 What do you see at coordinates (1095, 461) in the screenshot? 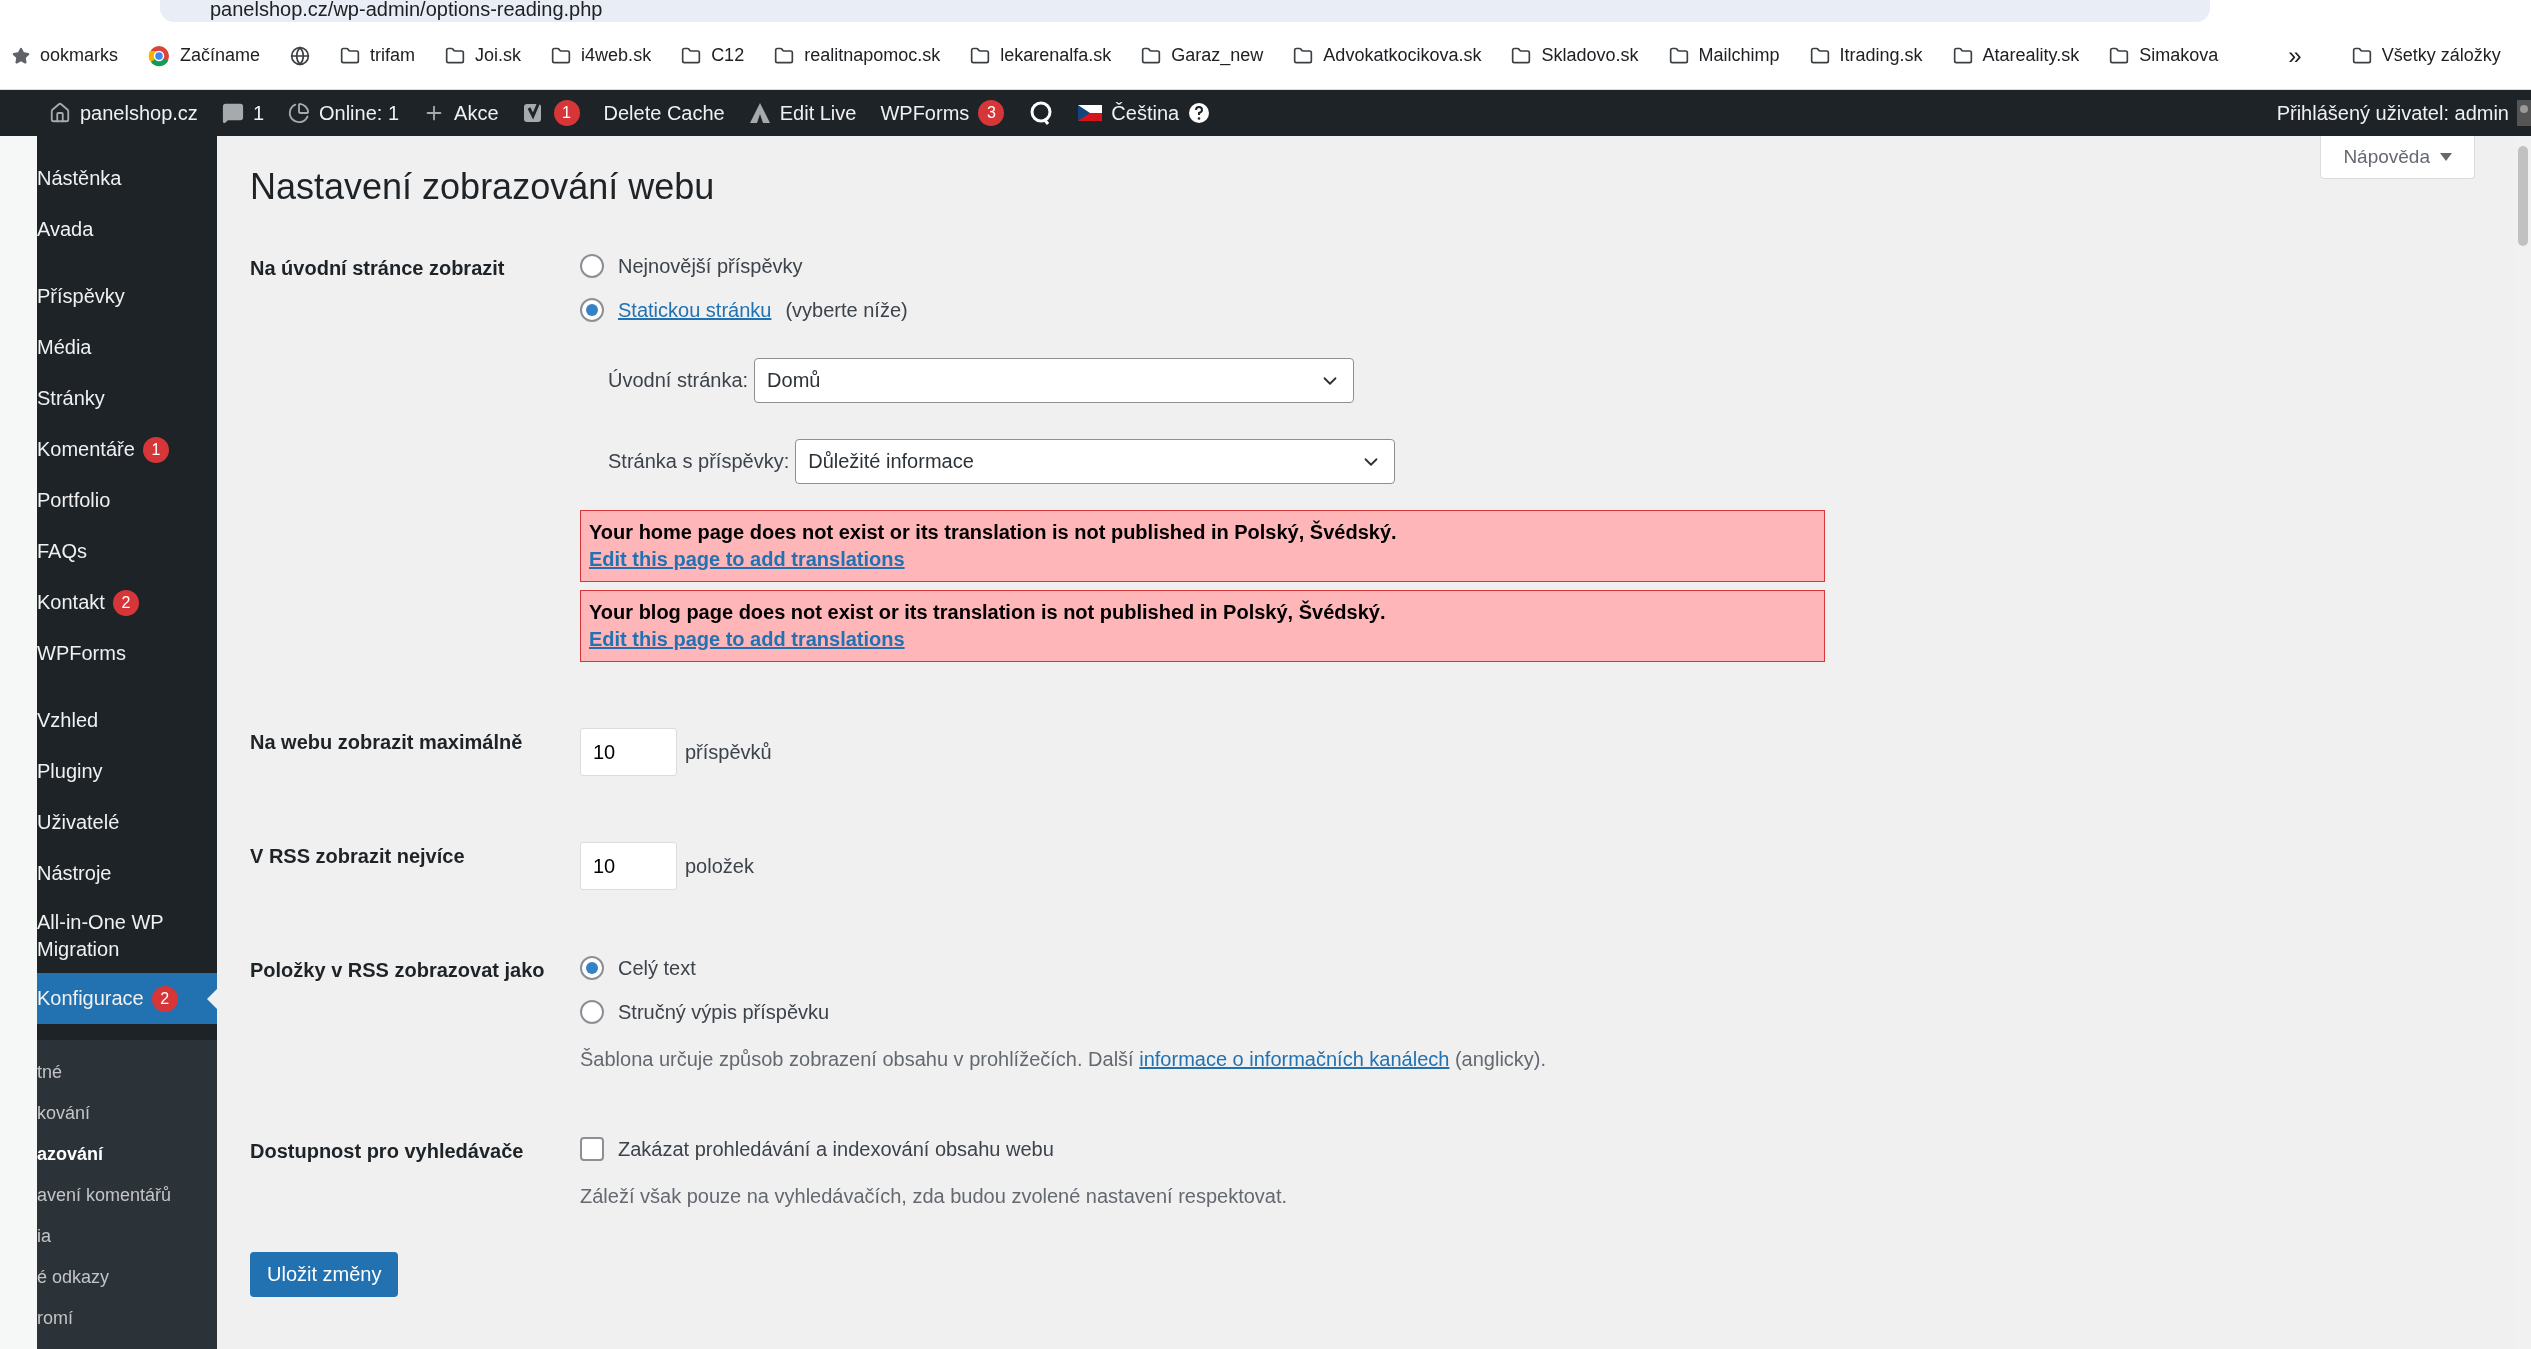
I see `page-select: Důležité informace` at bounding box center [1095, 461].